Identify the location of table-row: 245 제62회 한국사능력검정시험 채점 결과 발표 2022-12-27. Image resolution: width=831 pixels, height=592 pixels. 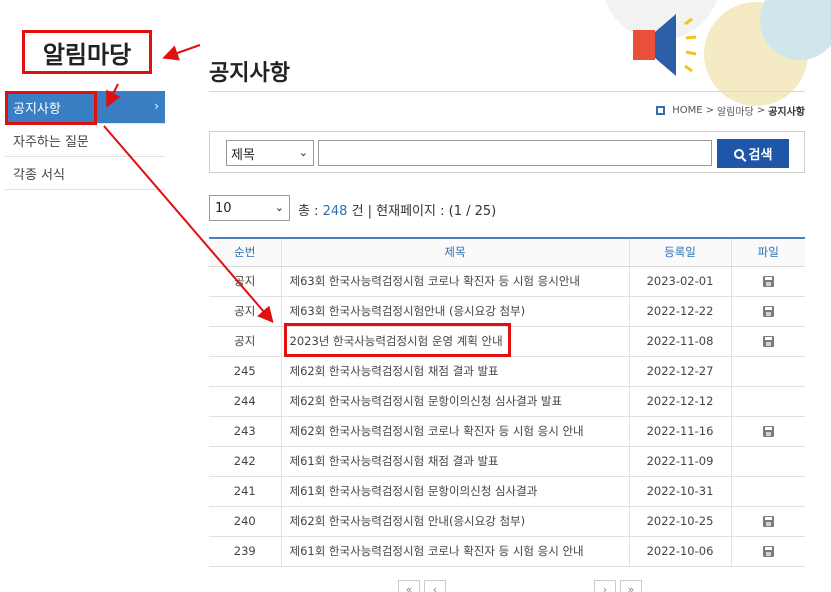
(507, 371).